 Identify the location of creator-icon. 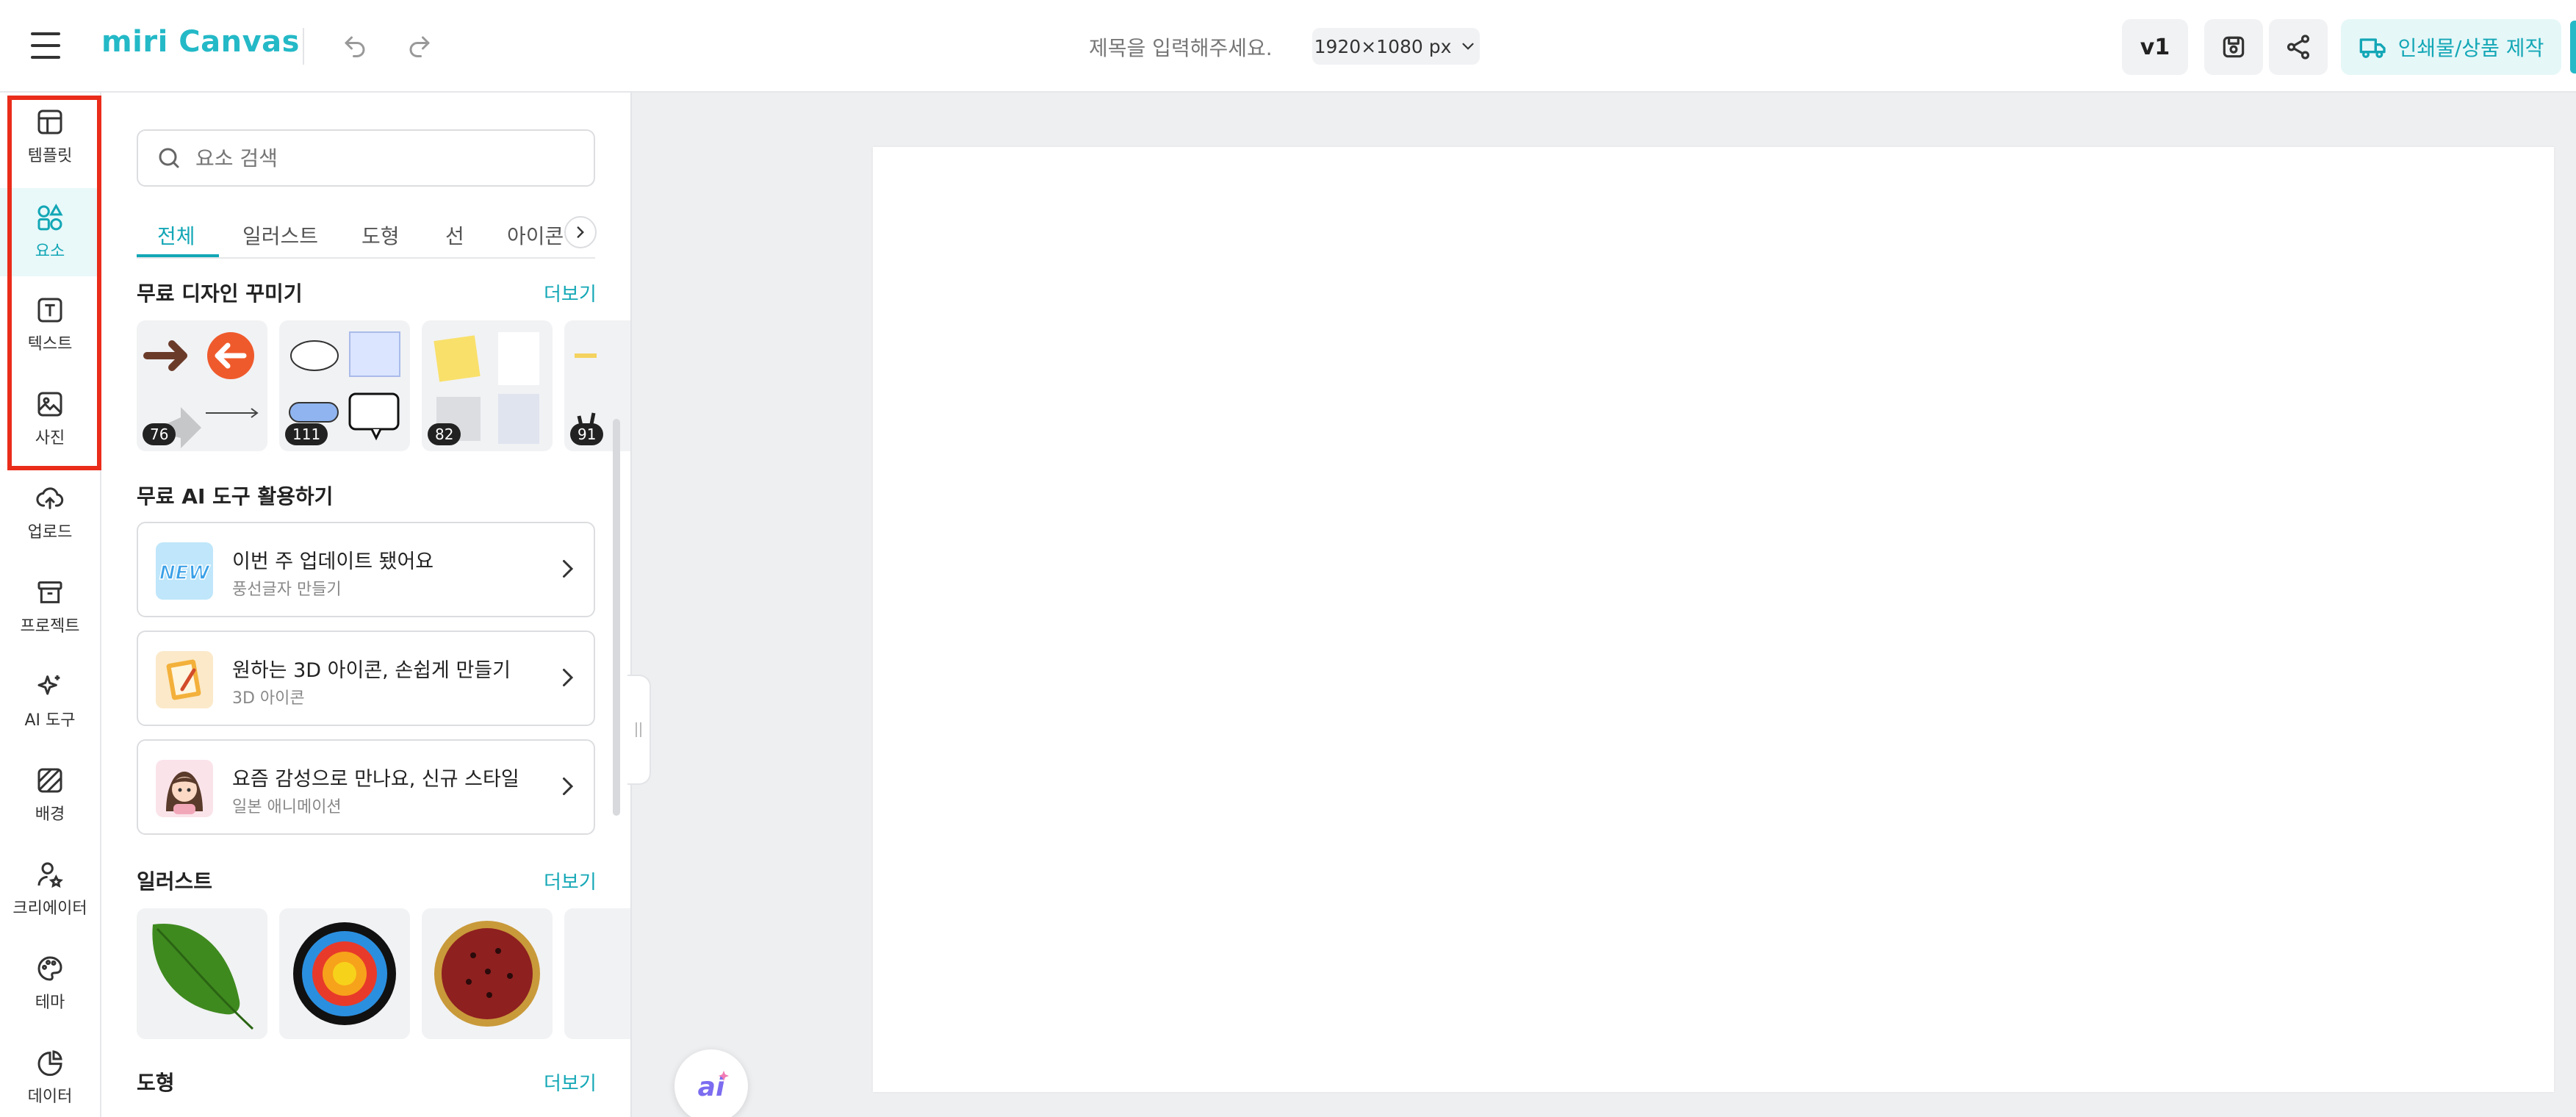
(50, 875).